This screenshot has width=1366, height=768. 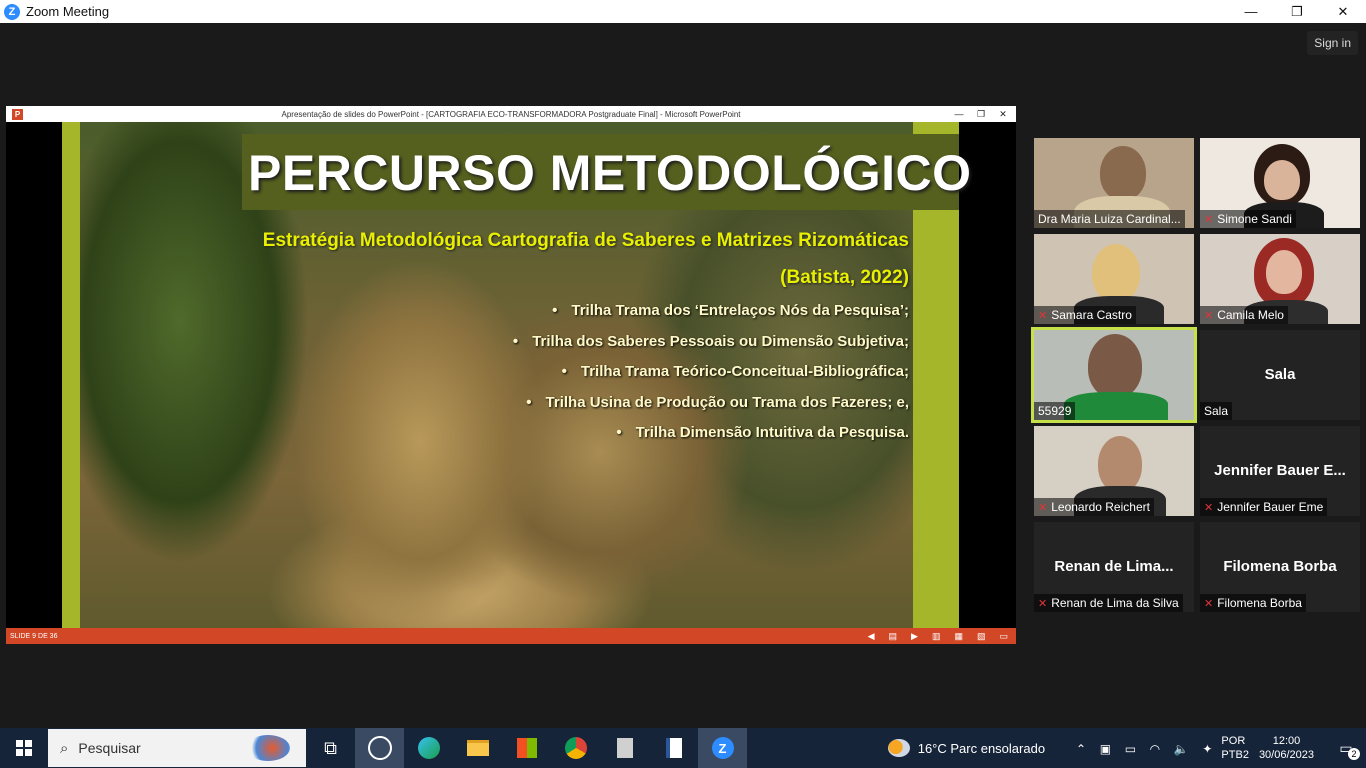 I want to click on participant-tile: Renan de Lima... ✕ Renan de Lima da Silva, so click(x=1114, y=567).